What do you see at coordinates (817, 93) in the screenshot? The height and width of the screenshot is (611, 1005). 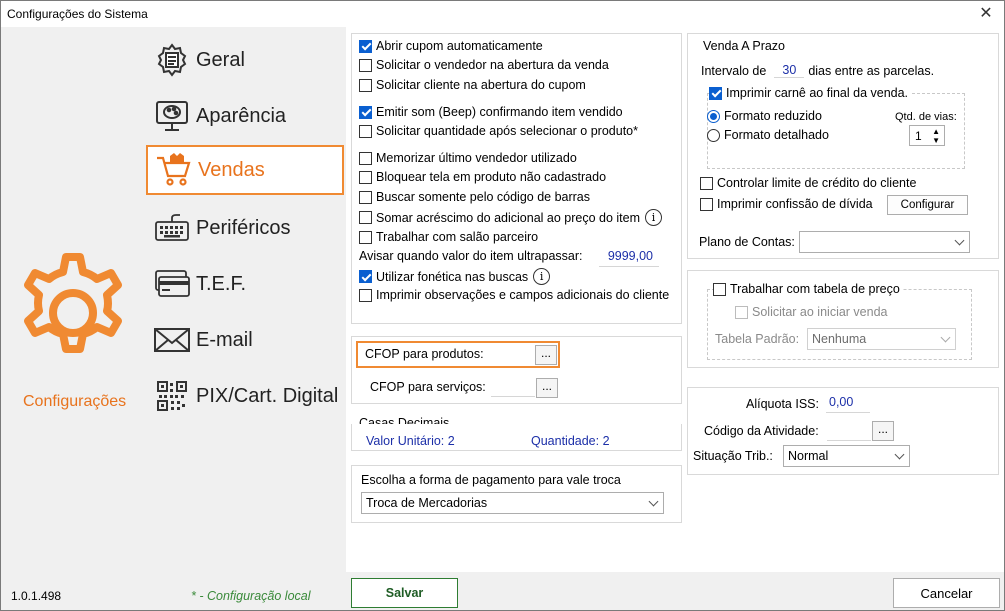 I see `carne-label: Imprimir carnê ao final da venda.` at bounding box center [817, 93].